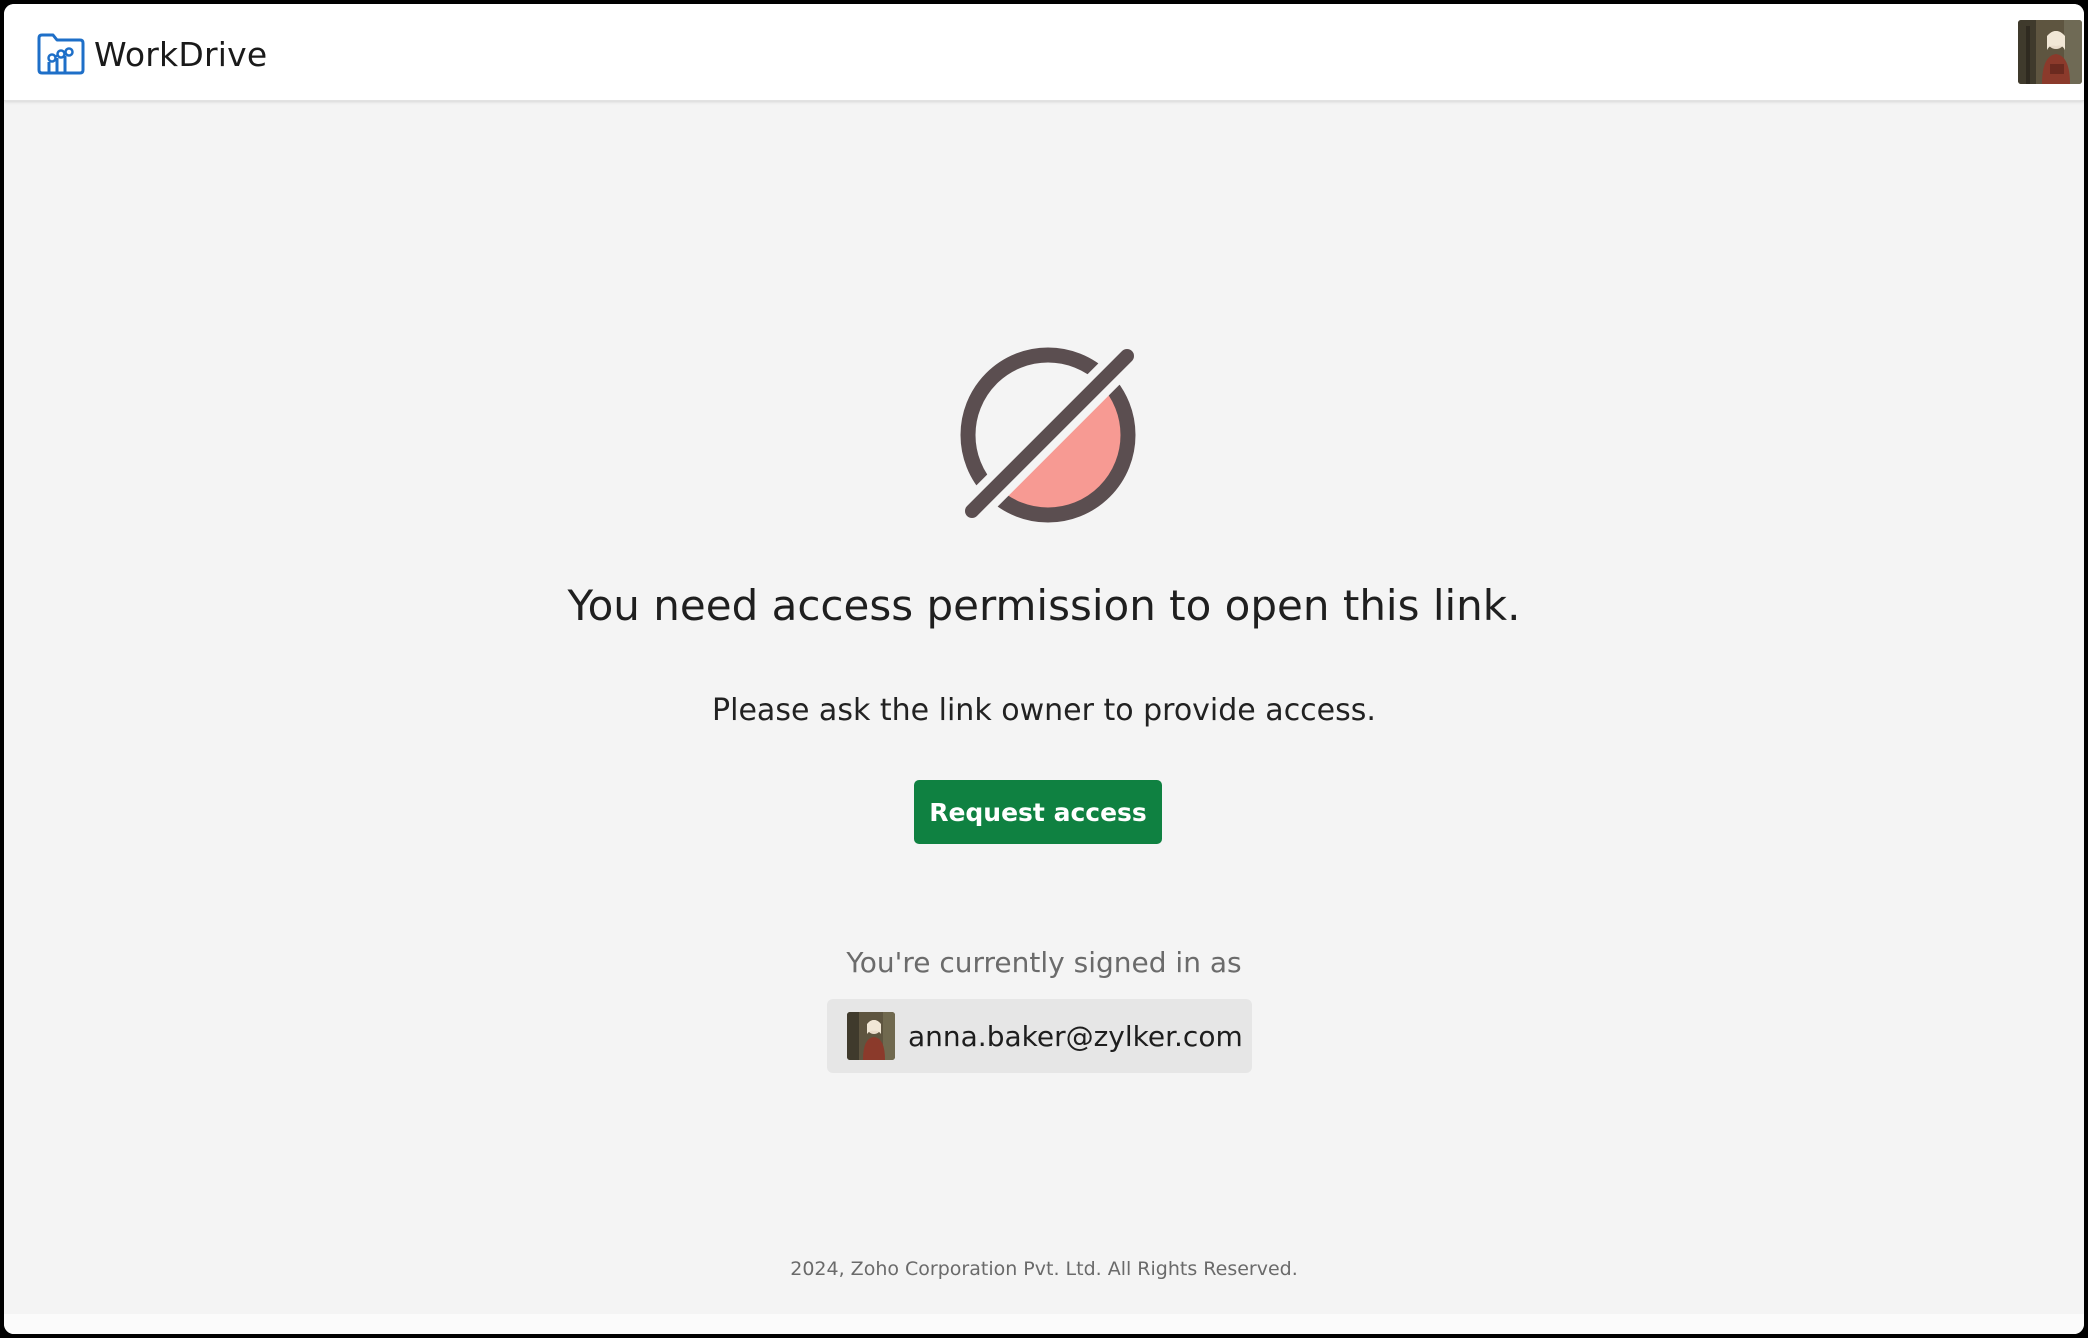 This screenshot has height=1338, width=2088. I want to click on bottom-strip, so click(1044, 1324).